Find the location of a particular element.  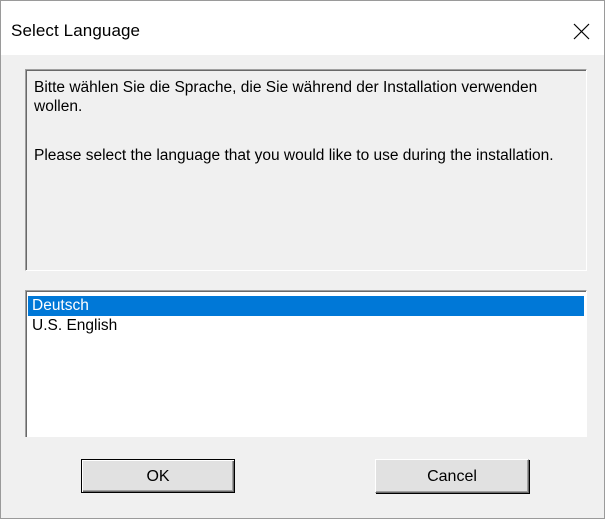

close-icon is located at coordinates (581, 31).